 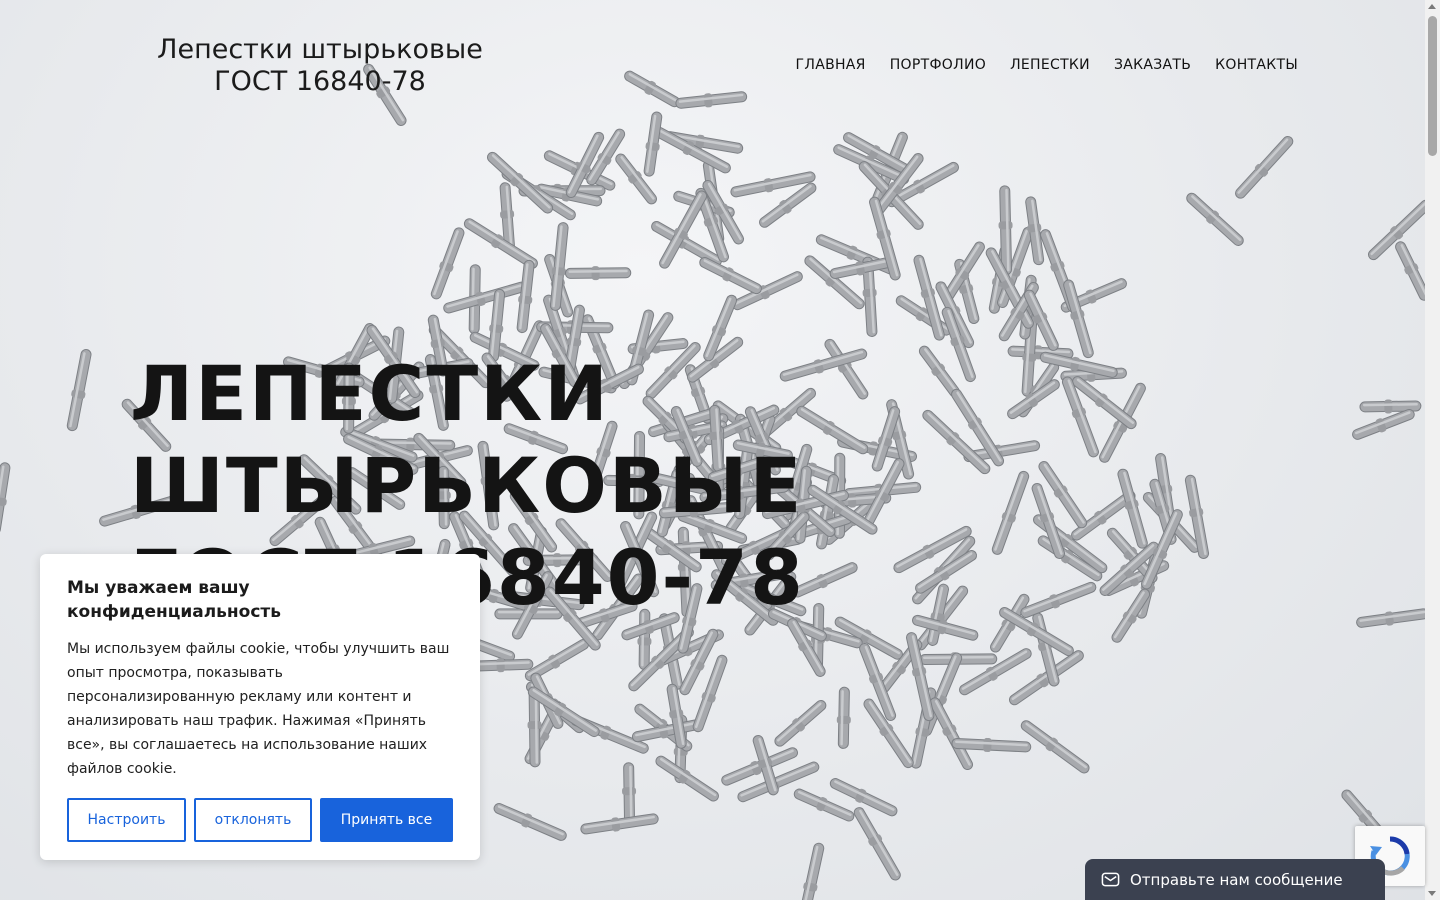 I want to click on cookie-buttons: Настроить отклонять Принять все, so click(x=260, y=820).